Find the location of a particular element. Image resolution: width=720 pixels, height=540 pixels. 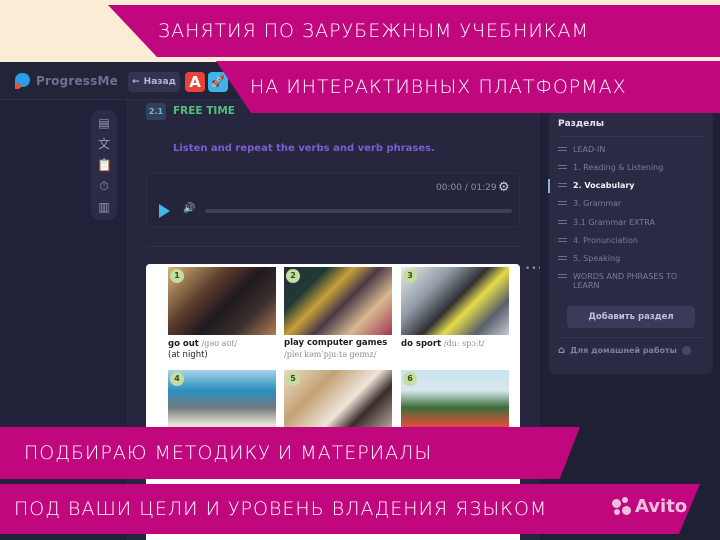

promo-banner-4: ПОД ВАШИ ЦЕЛИ И УРОВЕНЬ ВЛАДЕНИЯ ЯЗЫКОМ is located at coordinates (350, 509).